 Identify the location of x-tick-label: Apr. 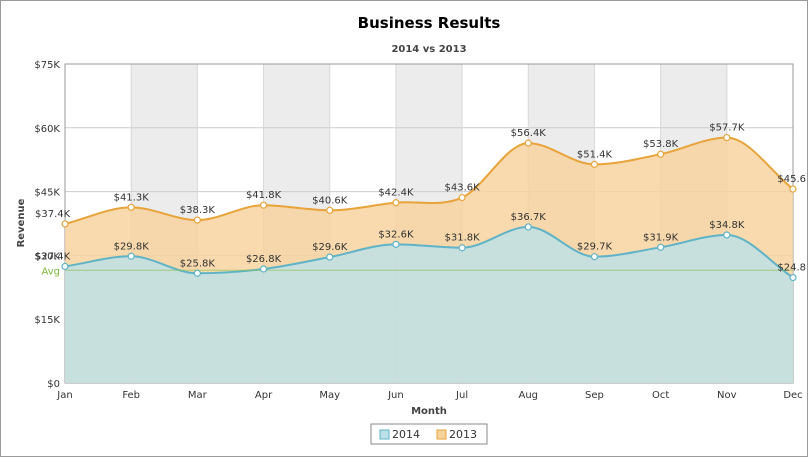
(264, 395).